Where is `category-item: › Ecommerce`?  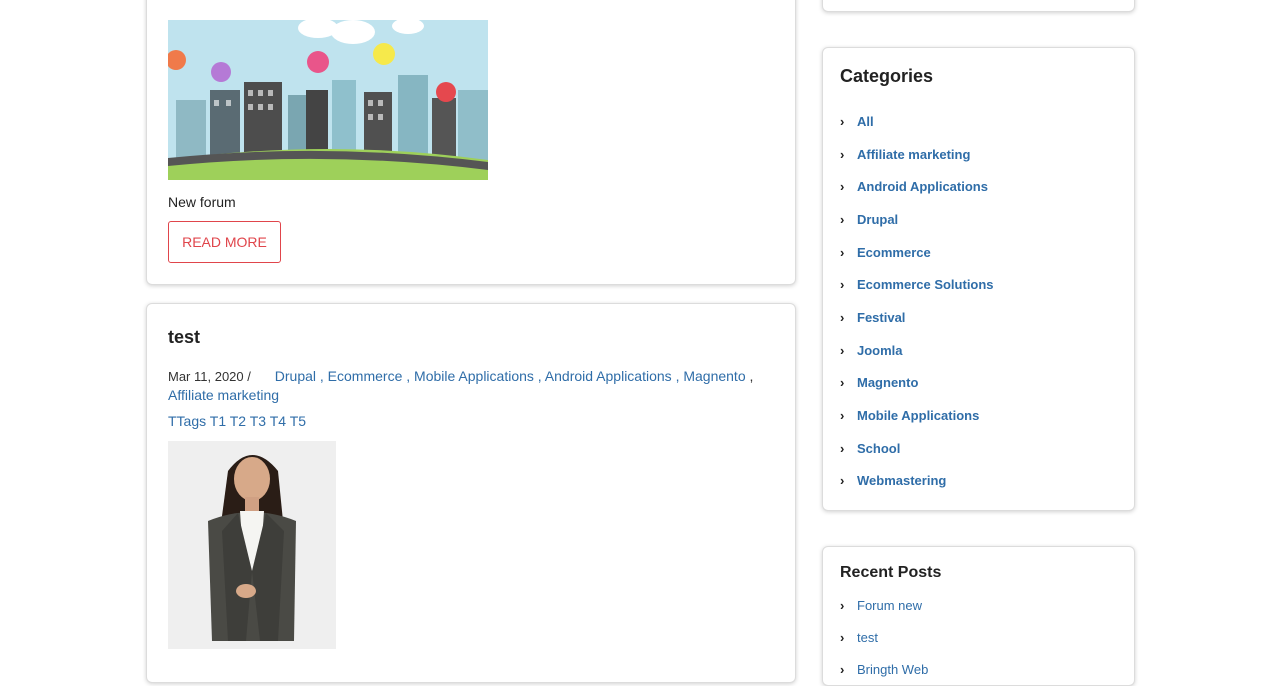 category-item: › Ecommerce is located at coordinates (917, 252).